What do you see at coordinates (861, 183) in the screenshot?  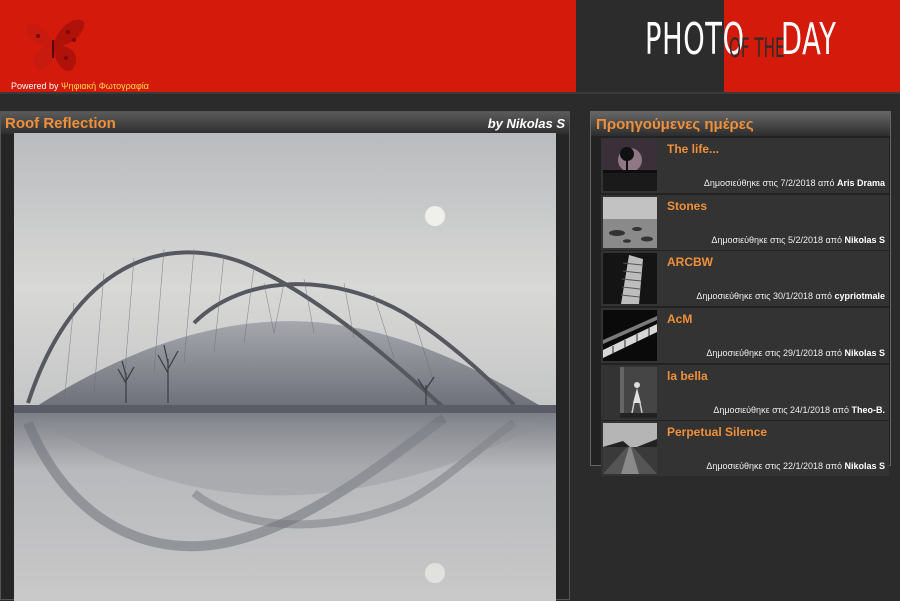 I see `item-author: Aris Drama` at bounding box center [861, 183].